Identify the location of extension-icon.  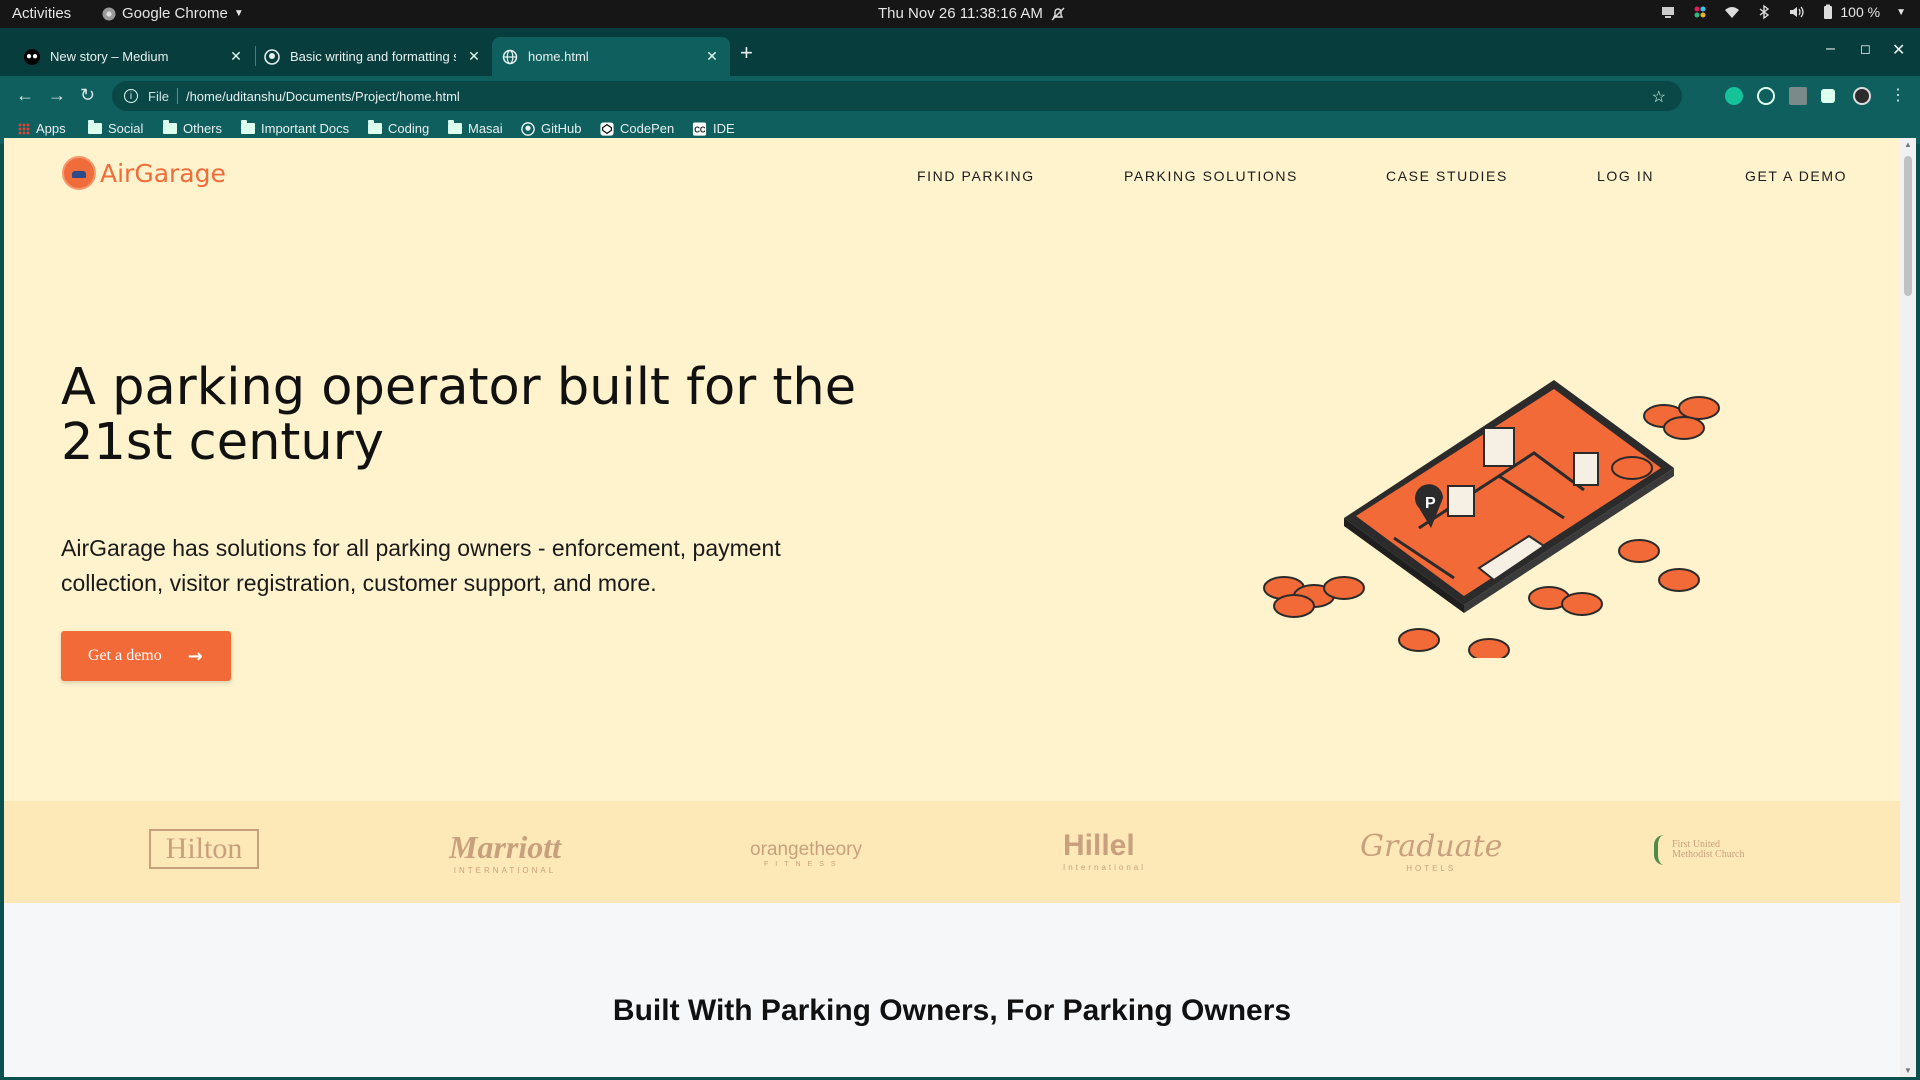
(1798, 96).